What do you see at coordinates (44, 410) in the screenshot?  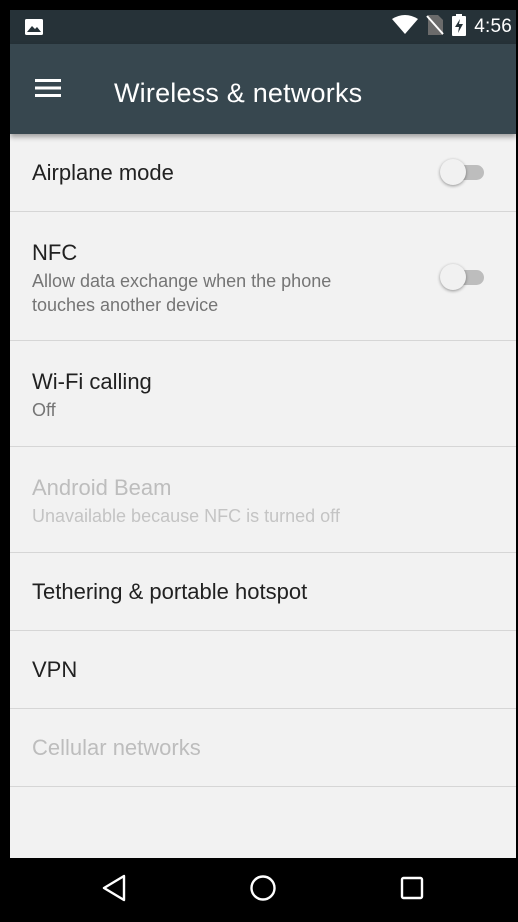 I see `setting-summary: Off` at bounding box center [44, 410].